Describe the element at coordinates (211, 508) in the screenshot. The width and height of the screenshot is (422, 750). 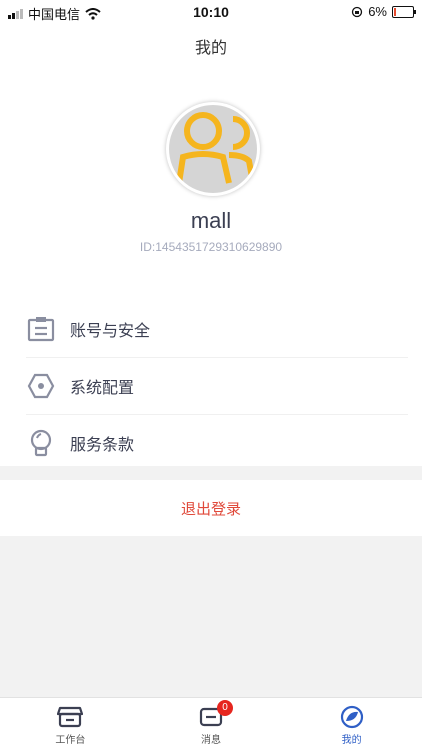
I see `logout-button: 退出登录` at that location.